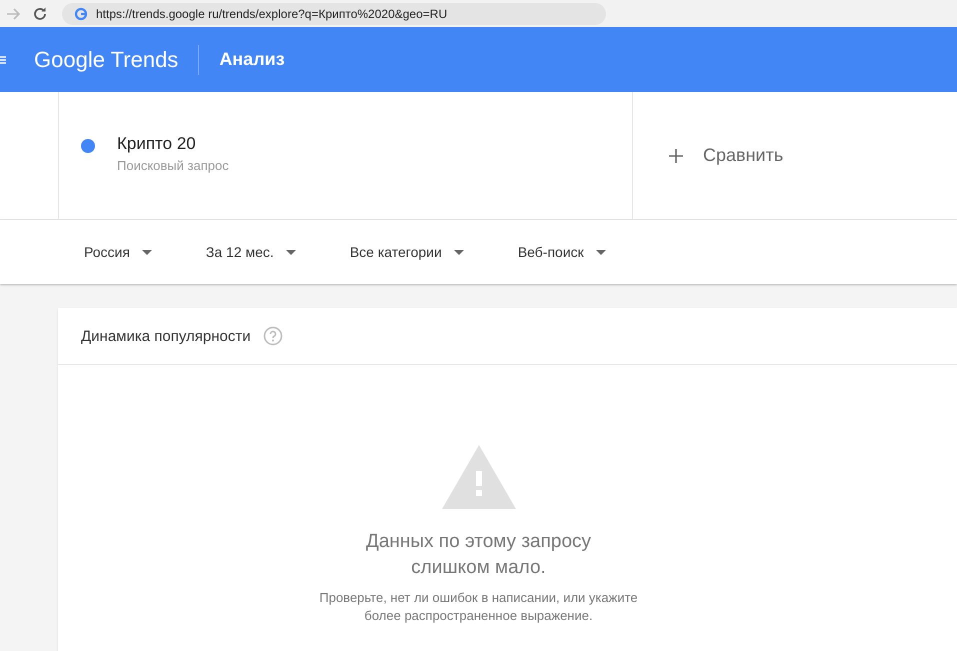 The height and width of the screenshot is (651, 957). Describe the element at coordinates (3, 60) in the screenshot. I see `menu-icon` at that location.